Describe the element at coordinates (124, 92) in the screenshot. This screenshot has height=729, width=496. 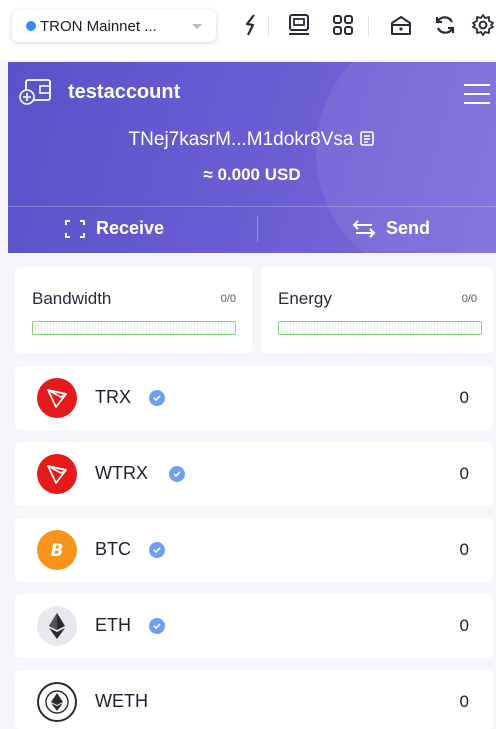
I see `account-name: testaccount` at that location.